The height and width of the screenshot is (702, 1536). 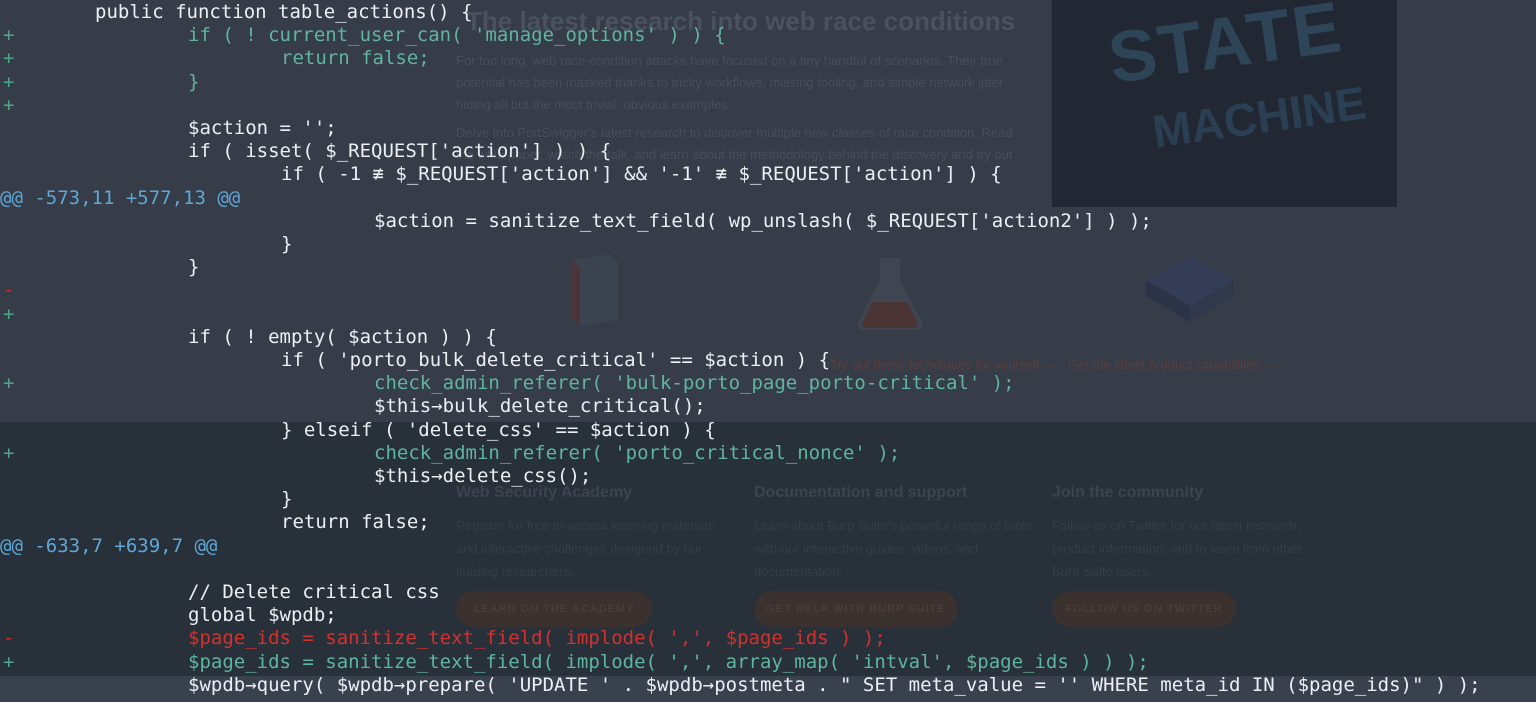 I want to click on diff-line-context: $this→delete_css();, so click(x=768, y=476).